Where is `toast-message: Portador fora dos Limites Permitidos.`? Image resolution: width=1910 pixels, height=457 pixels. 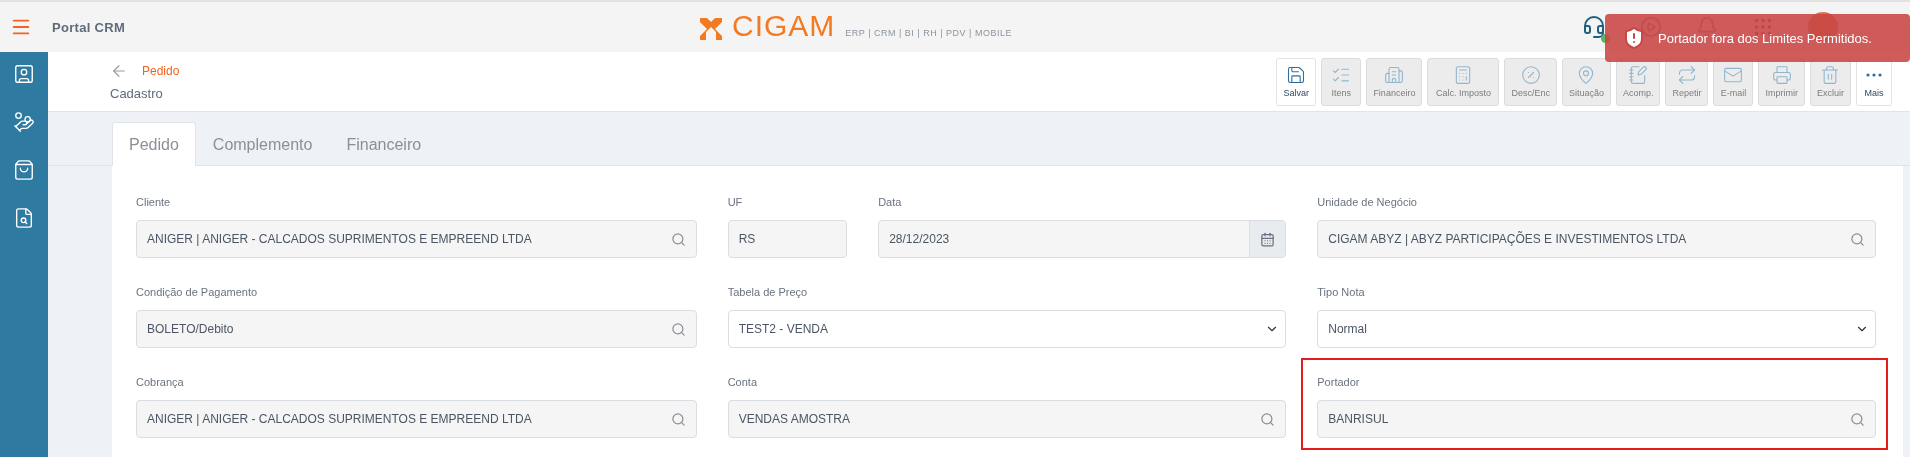 toast-message: Portador fora dos Limites Permitidos. is located at coordinates (1765, 38).